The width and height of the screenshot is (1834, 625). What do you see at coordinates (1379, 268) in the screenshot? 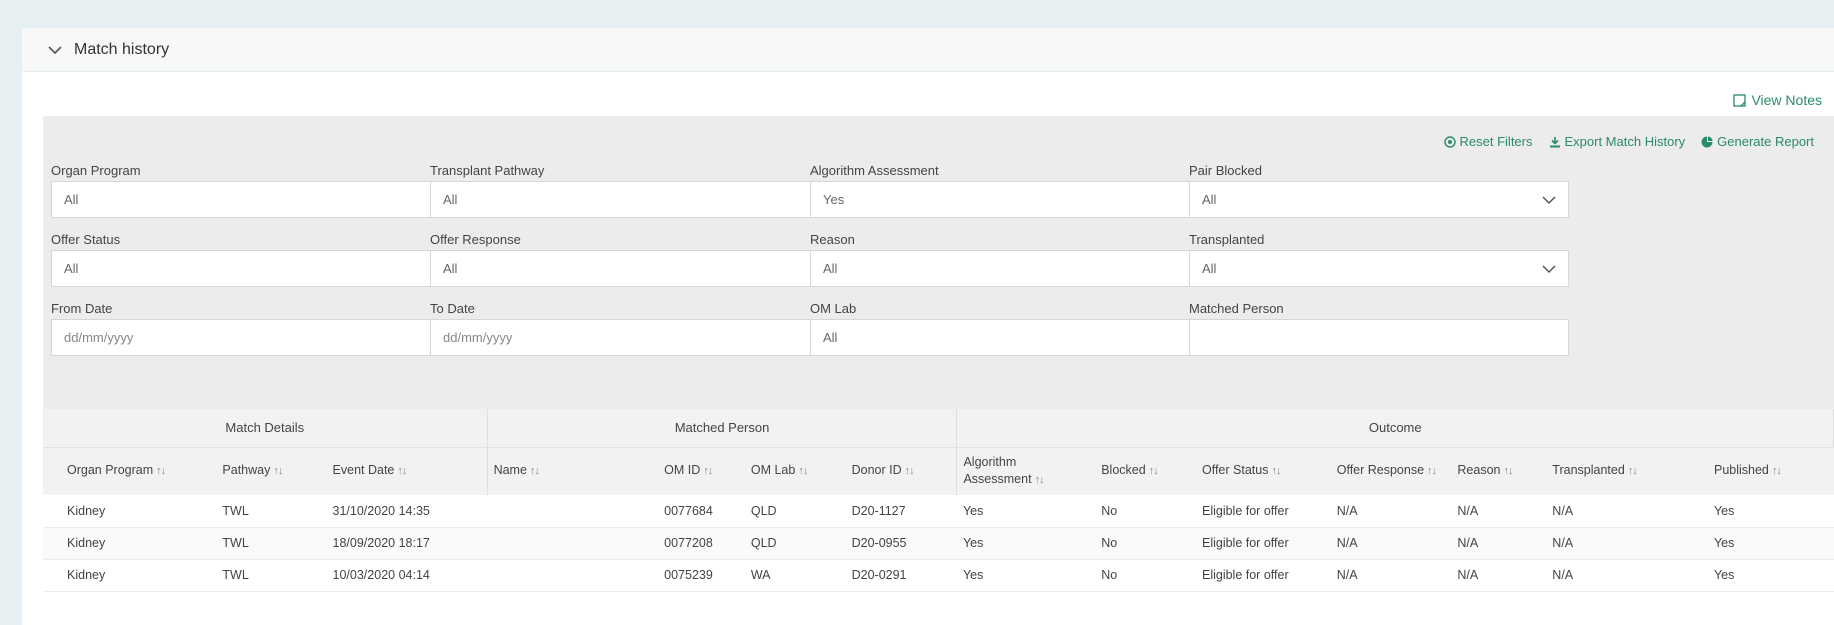
I see `transplanted-select: All` at bounding box center [1379, 268].